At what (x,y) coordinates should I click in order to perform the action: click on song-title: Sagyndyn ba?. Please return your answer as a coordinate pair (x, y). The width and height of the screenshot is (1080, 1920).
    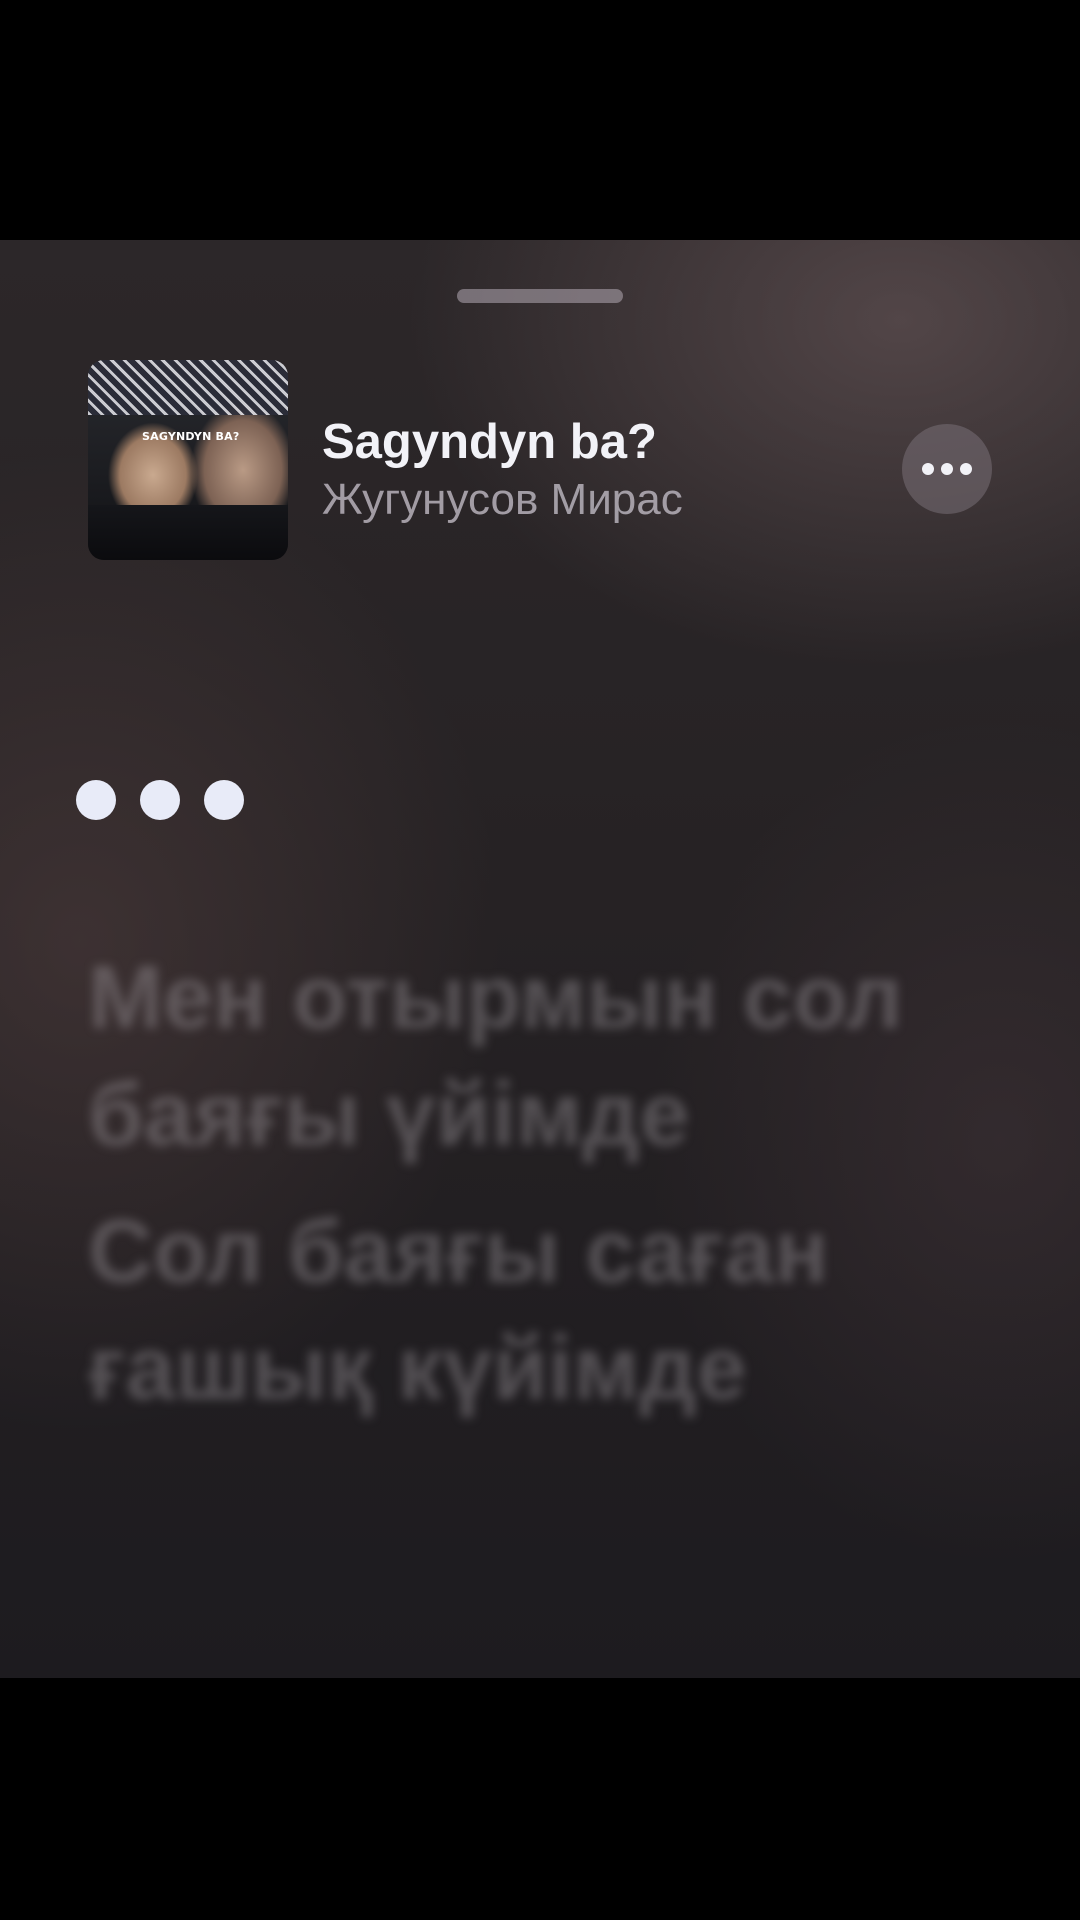
    Looking at the image, I should click on (489, 442).